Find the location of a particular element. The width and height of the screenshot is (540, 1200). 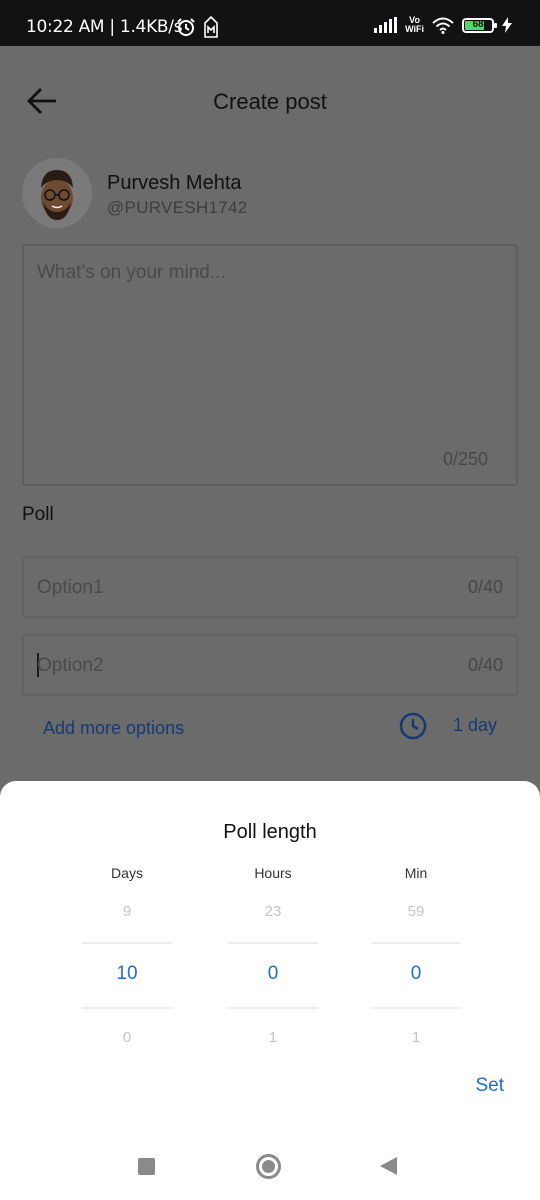

user-name: Purvesh Mehta is located at coordinates (174, 183).